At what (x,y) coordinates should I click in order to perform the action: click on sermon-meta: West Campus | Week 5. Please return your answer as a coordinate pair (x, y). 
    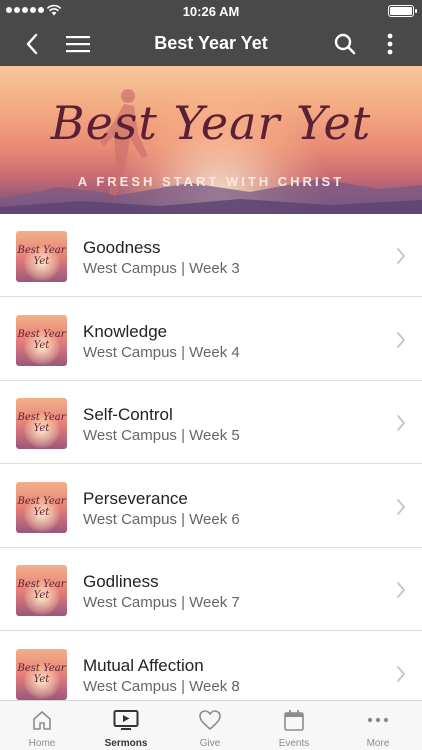
    Looking at the image, I should click on (161, 435).